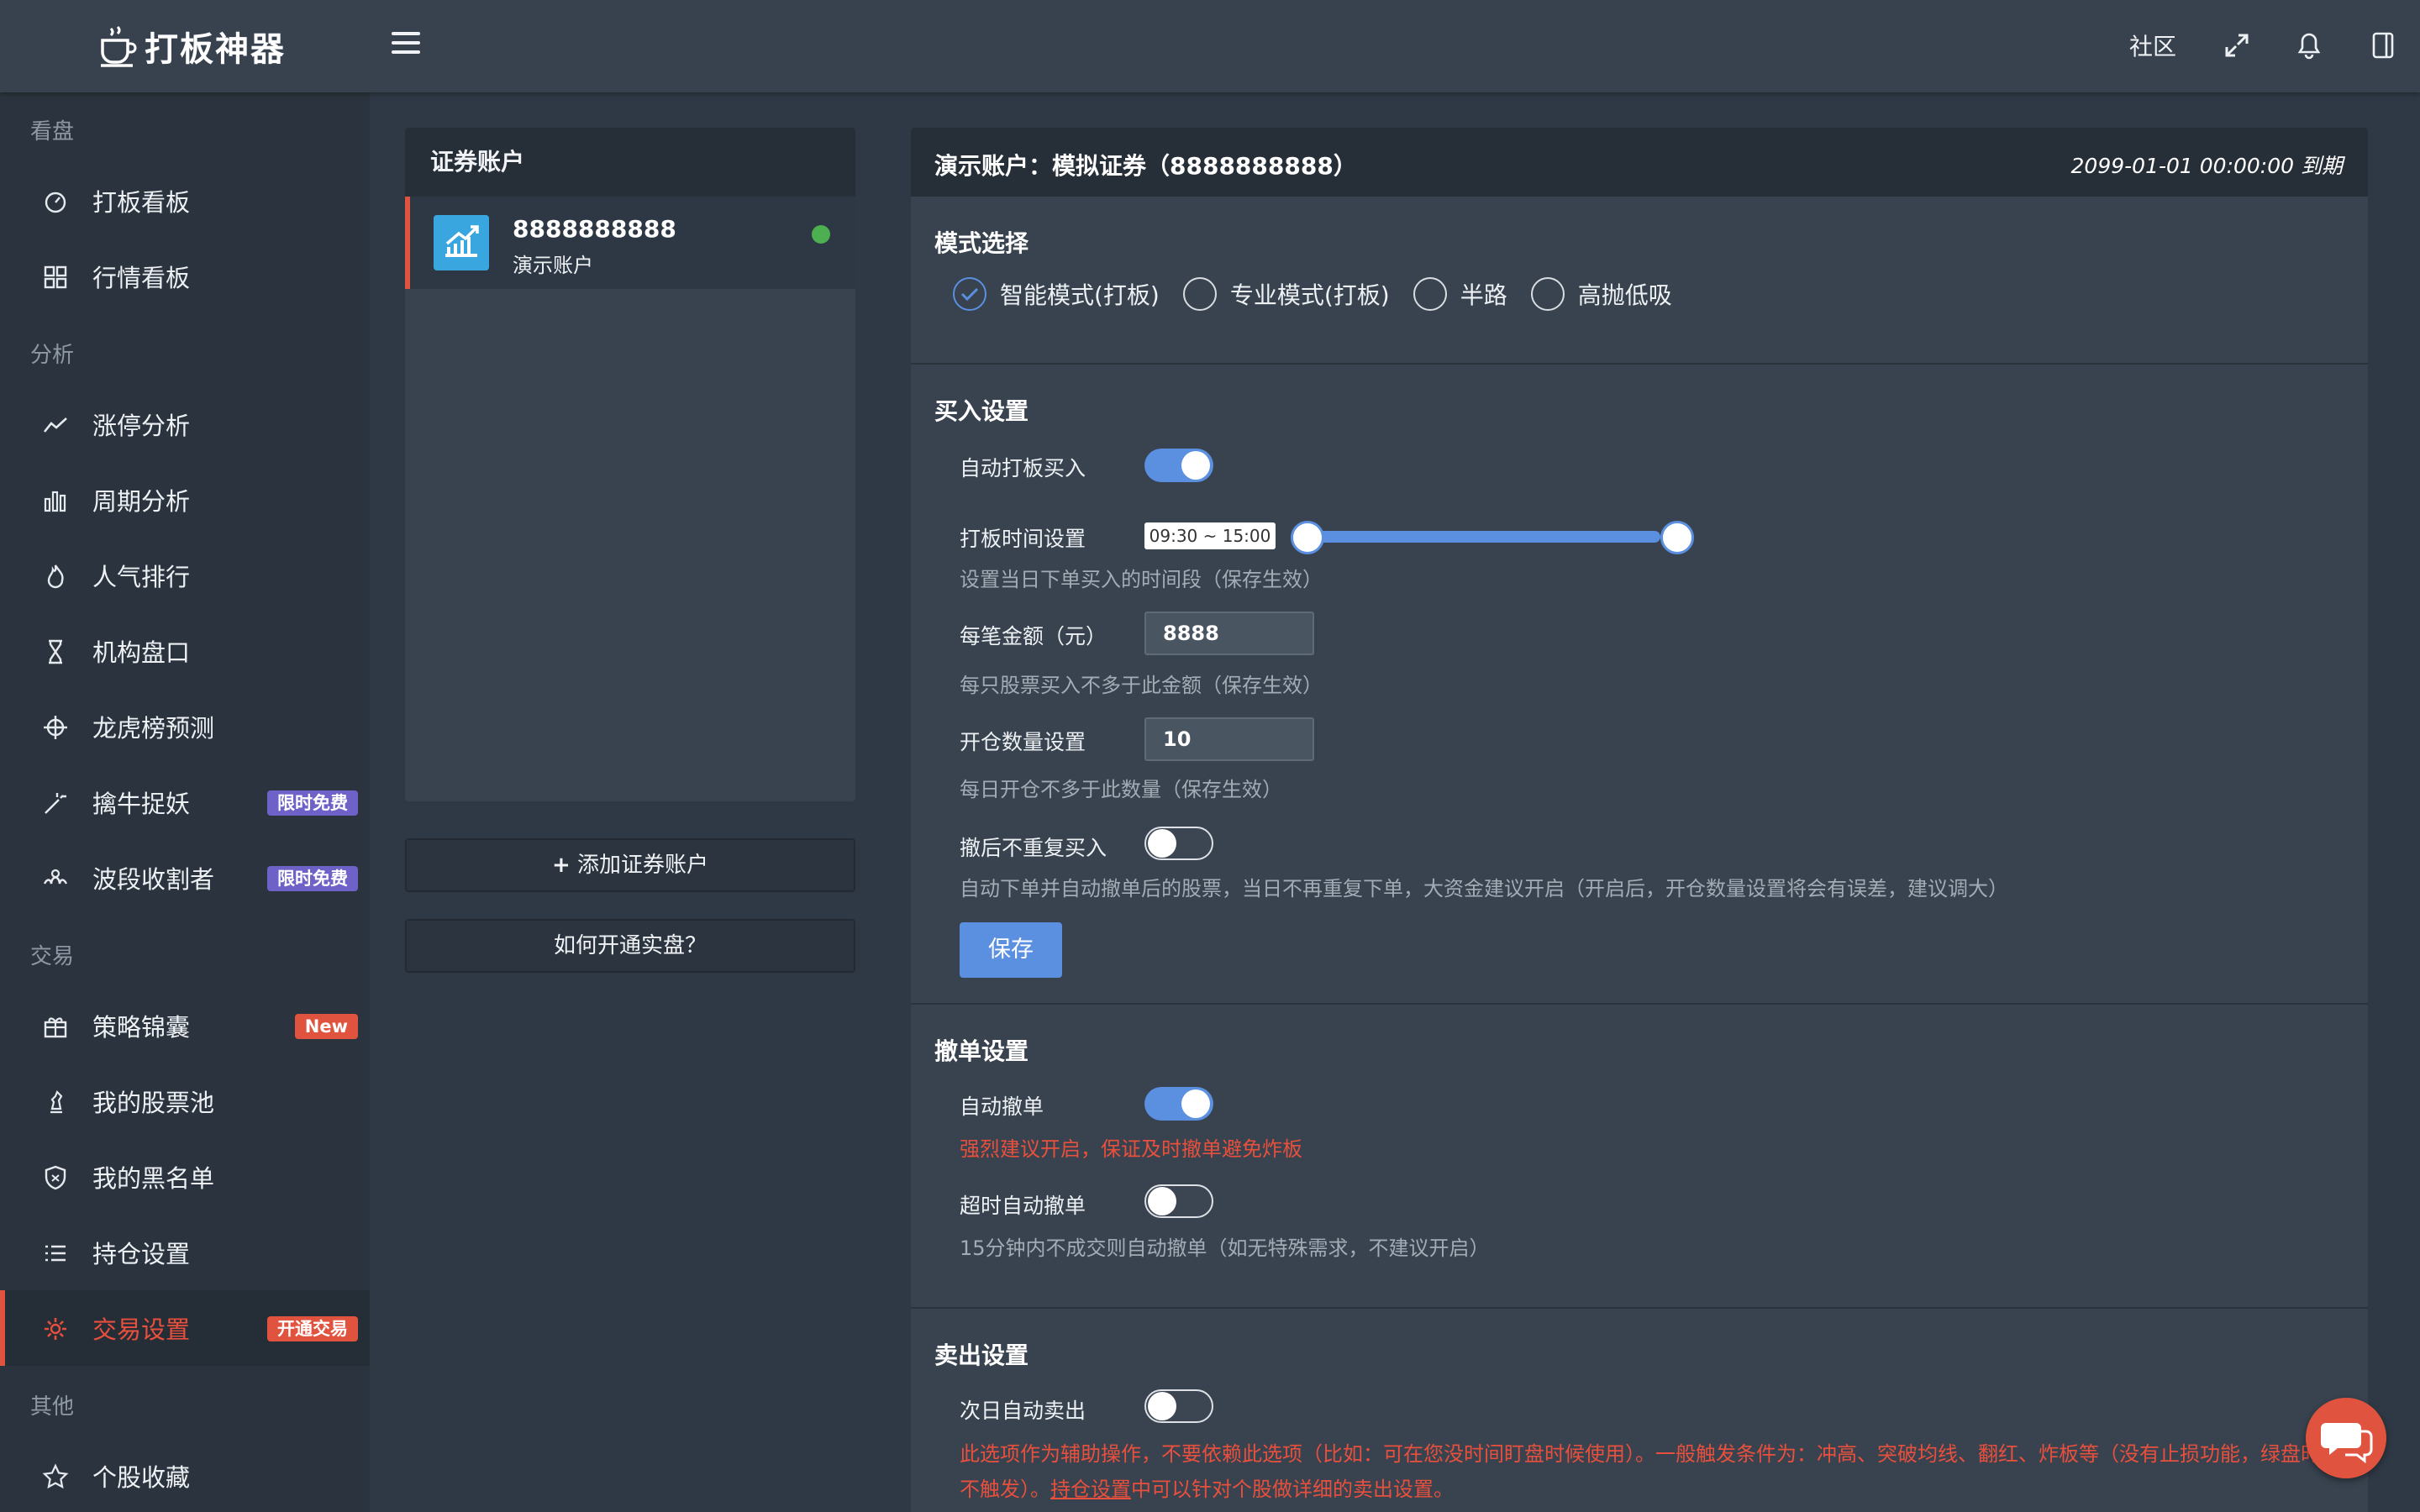 Image resolution: width=2420 pixels, height=1512 pixels. Describe the element at coordinates (142, 202) in the screenshot. I see `sidebar-item-label: 打板看板` at that location.